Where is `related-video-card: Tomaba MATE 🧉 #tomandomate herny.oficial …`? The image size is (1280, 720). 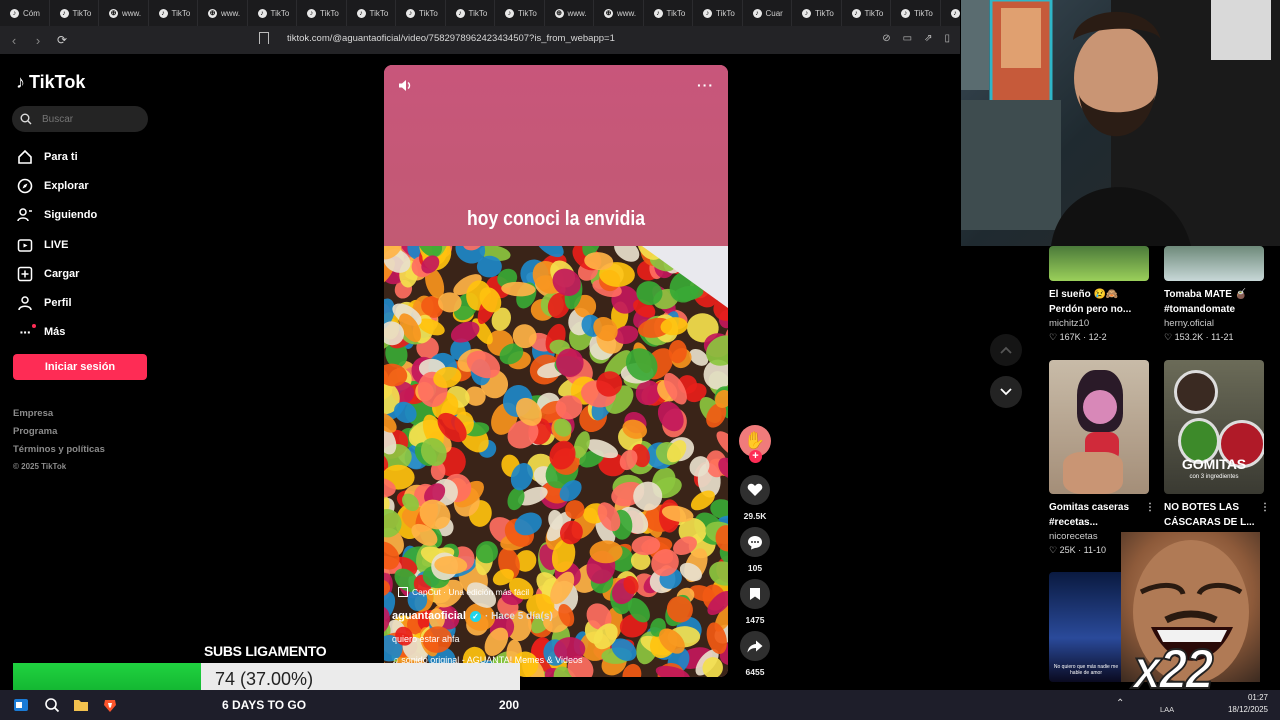
related-video-card: Tomaba MATE 🧉 #tomandomate herny.oficial … is located at coordinates (1214, 294).